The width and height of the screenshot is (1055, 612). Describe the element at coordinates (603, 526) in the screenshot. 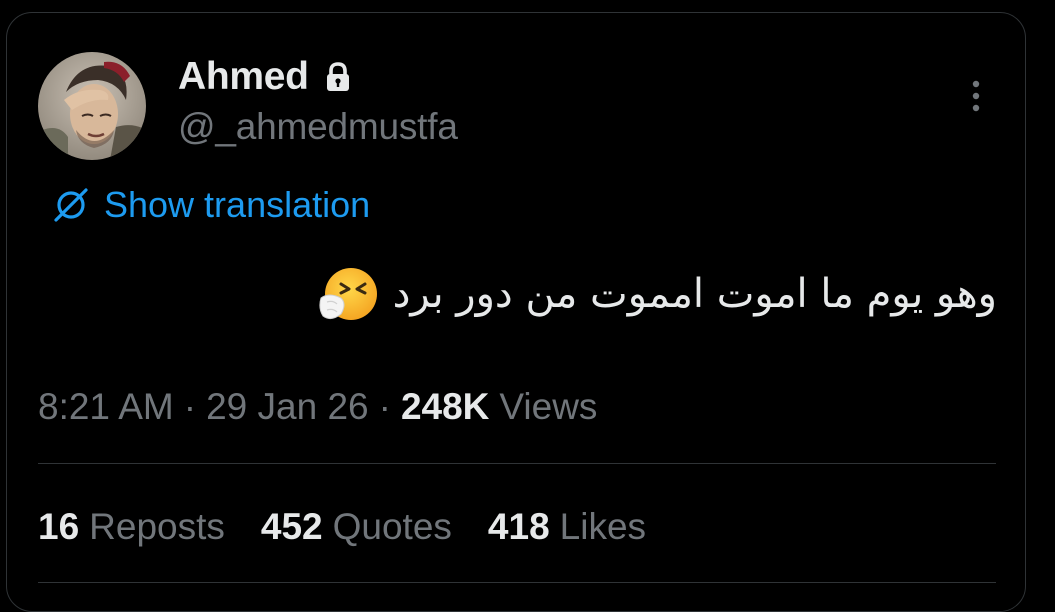

I see `likes-label: Likes` at that location.